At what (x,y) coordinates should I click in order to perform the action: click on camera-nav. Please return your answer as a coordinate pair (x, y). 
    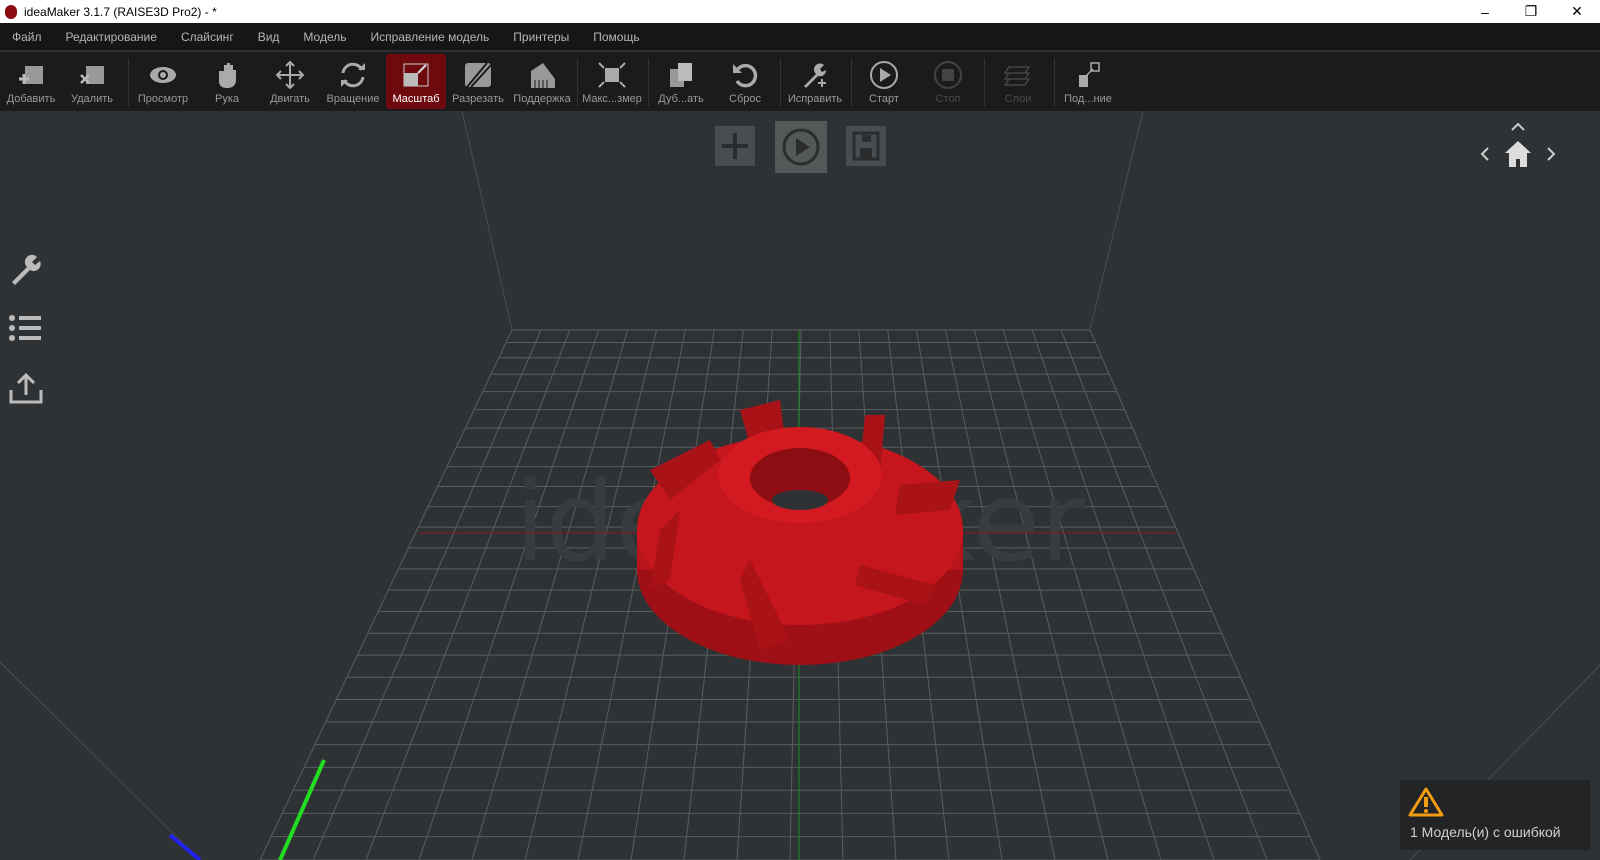
    Looking at the image, I should click on (1518, 146).